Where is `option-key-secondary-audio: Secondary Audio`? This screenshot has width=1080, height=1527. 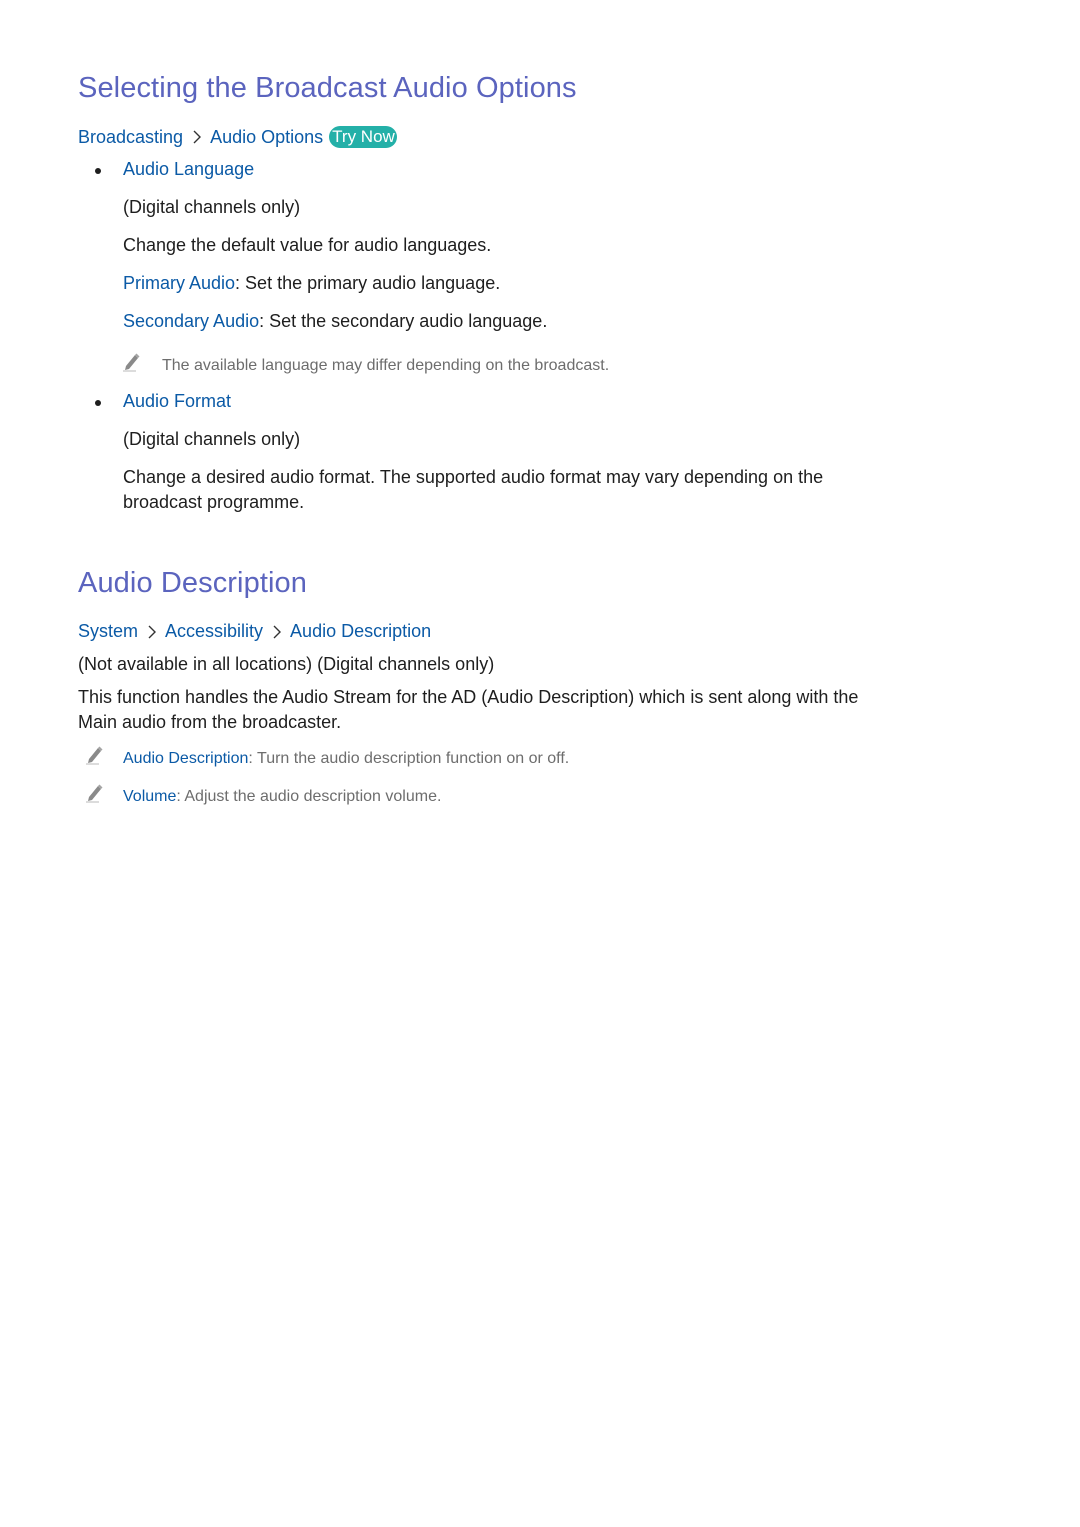
option-key-secondary-audio: Secondary Audio is located at coordinates (191, 321).